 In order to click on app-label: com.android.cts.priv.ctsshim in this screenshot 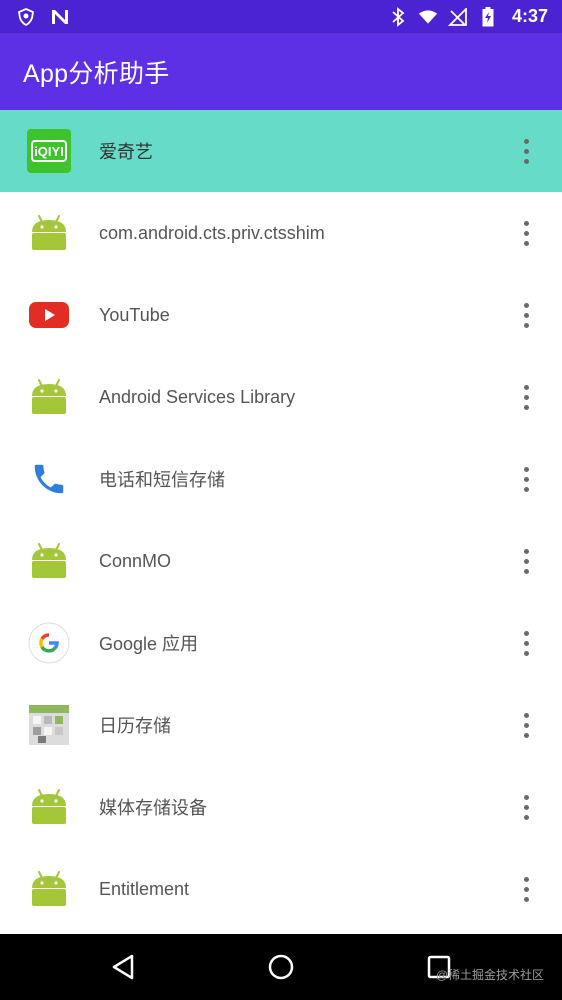, I will do `click(212, 232)`.